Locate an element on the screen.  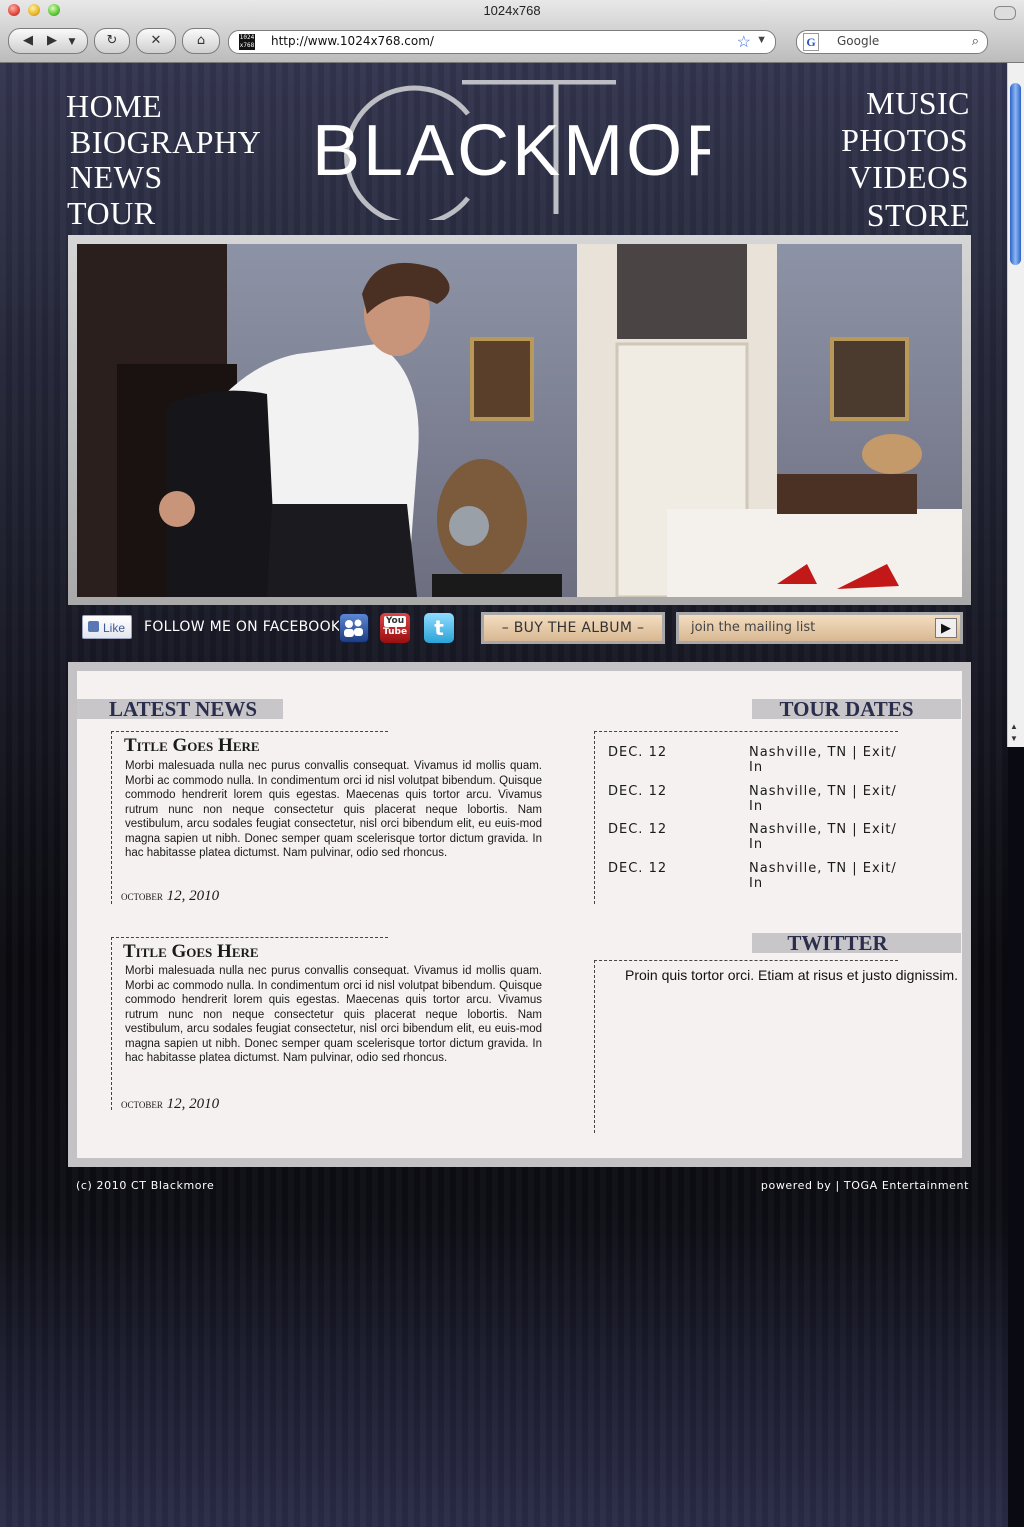
google-engine-icon: G is located at coordinates (811, 42).